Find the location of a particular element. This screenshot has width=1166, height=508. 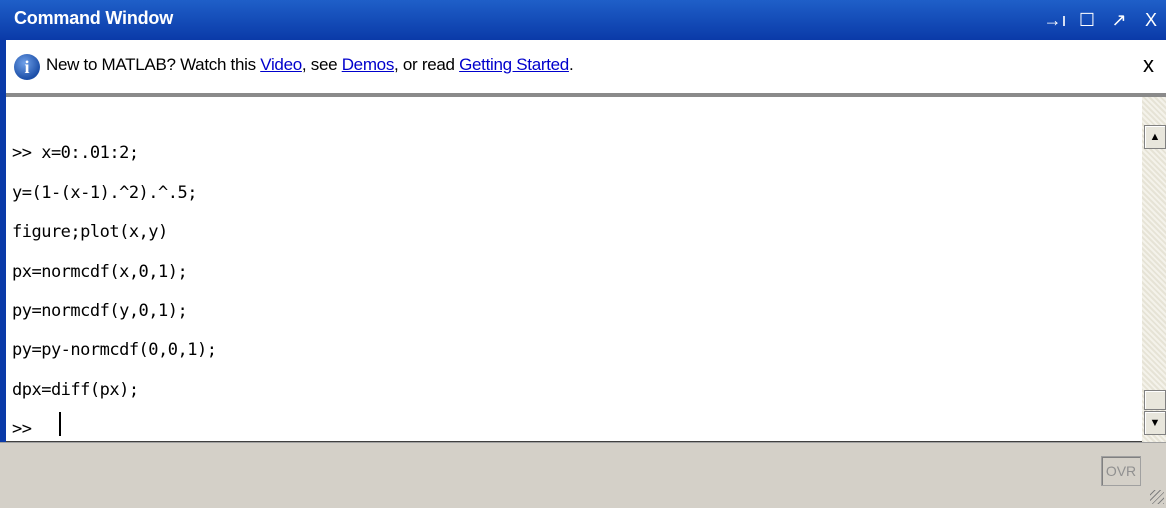

window-title: Command Window is located at coordinates (94, 18).